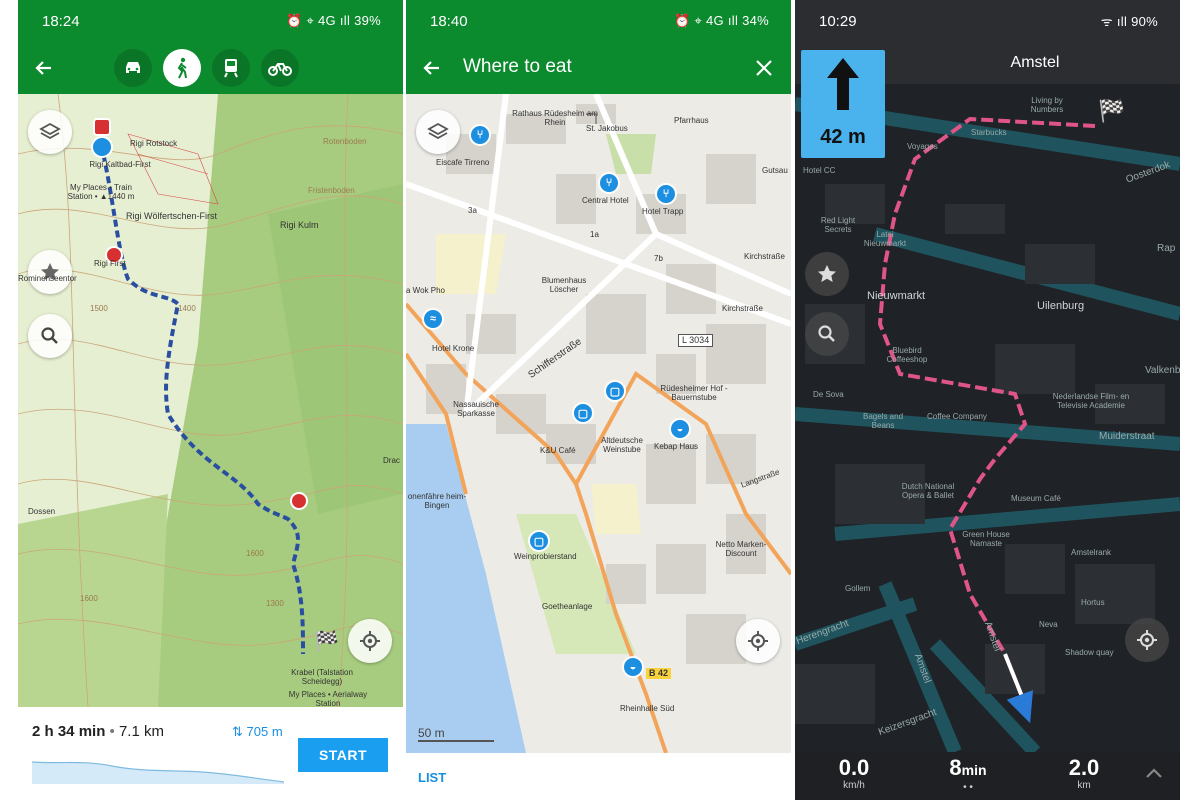  Describe the element at coordinates (968, 787) in the screenshot. I see `page-dots: • •` at that location.